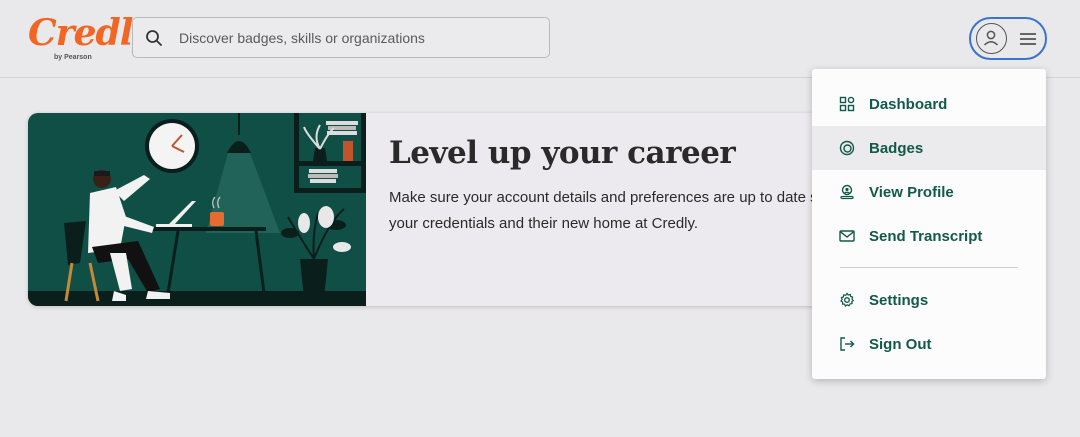 This screenshot has height=437, width=1080. What do you see at coordinates (929, 148) in the screenshot?
I see `menu-item-badges: Badges` at bounding box center [929, 148].